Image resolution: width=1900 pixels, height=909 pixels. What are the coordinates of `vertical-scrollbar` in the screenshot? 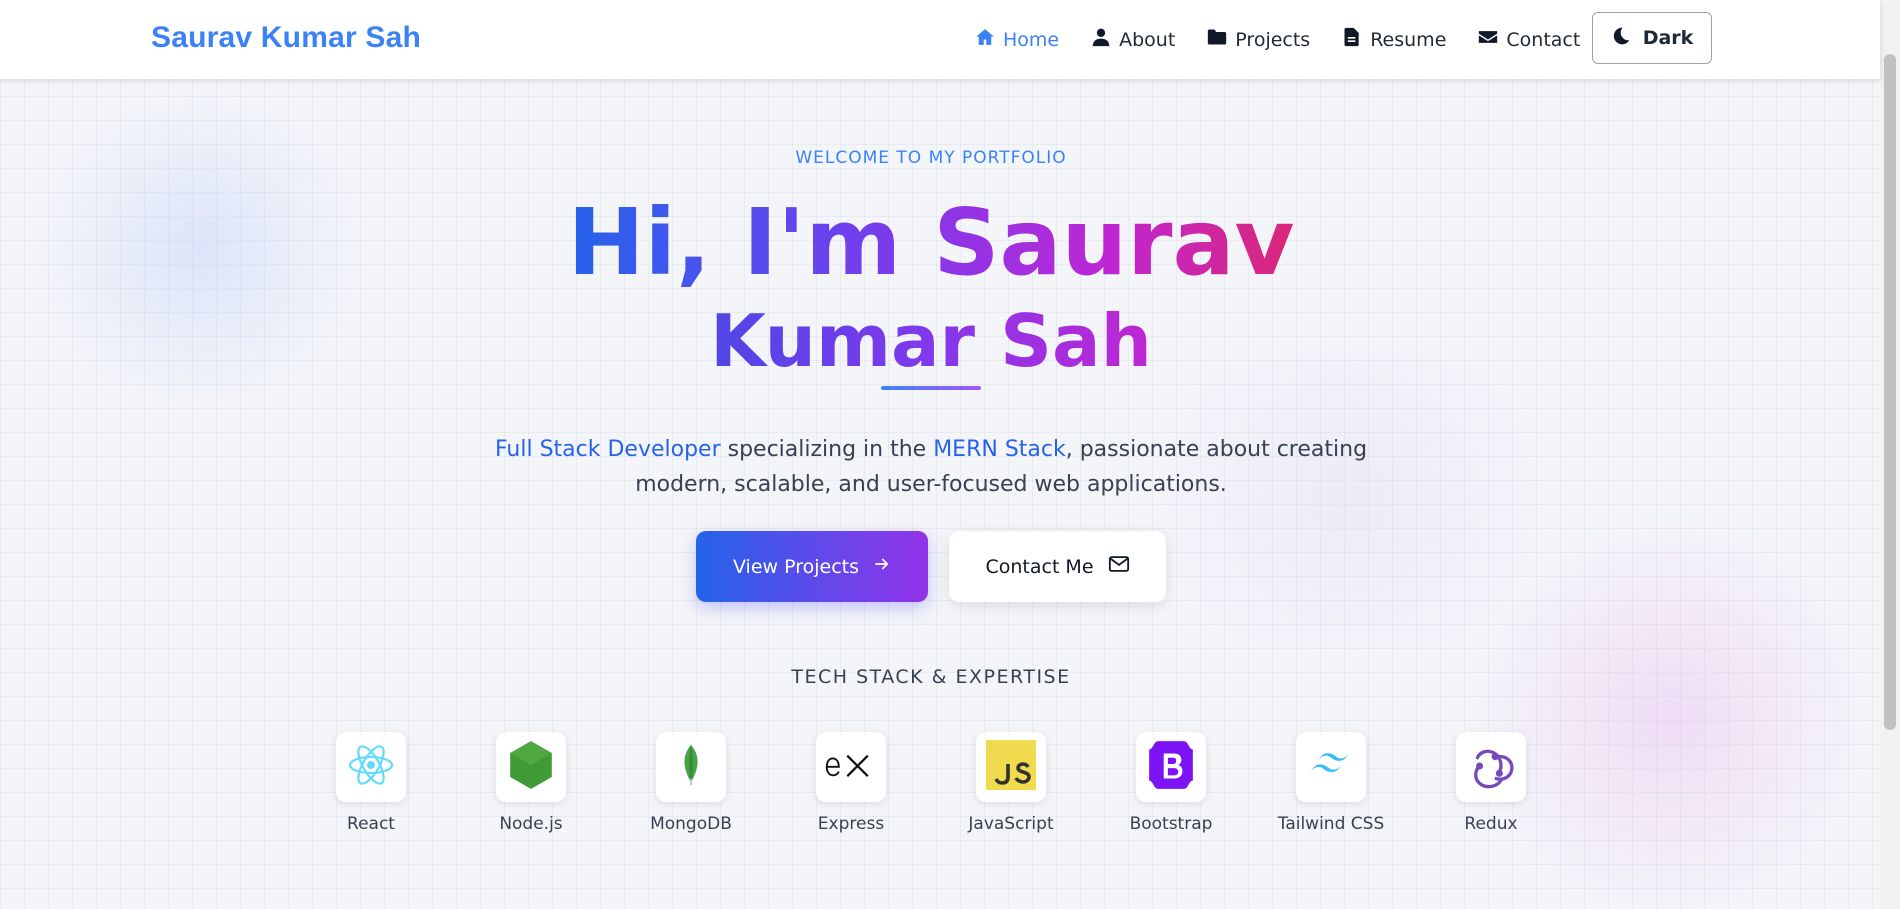 It's located at (1890, 454).